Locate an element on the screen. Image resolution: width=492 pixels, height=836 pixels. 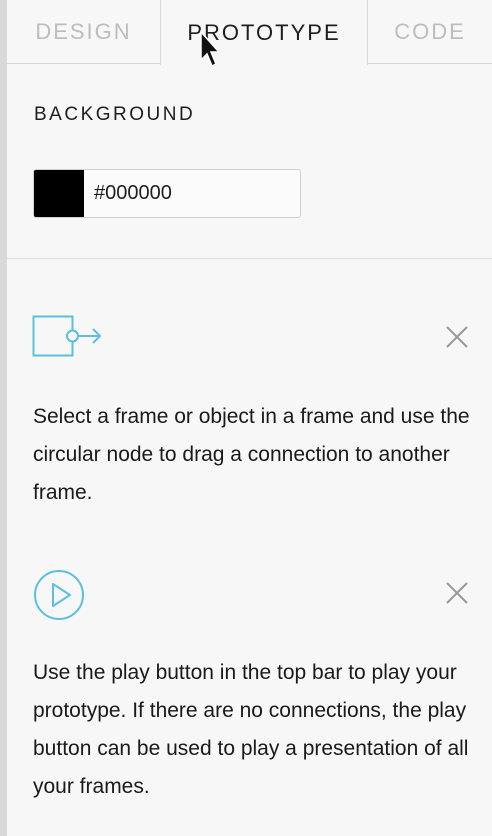
background-color-swatch is located at coordinates (59, 193).